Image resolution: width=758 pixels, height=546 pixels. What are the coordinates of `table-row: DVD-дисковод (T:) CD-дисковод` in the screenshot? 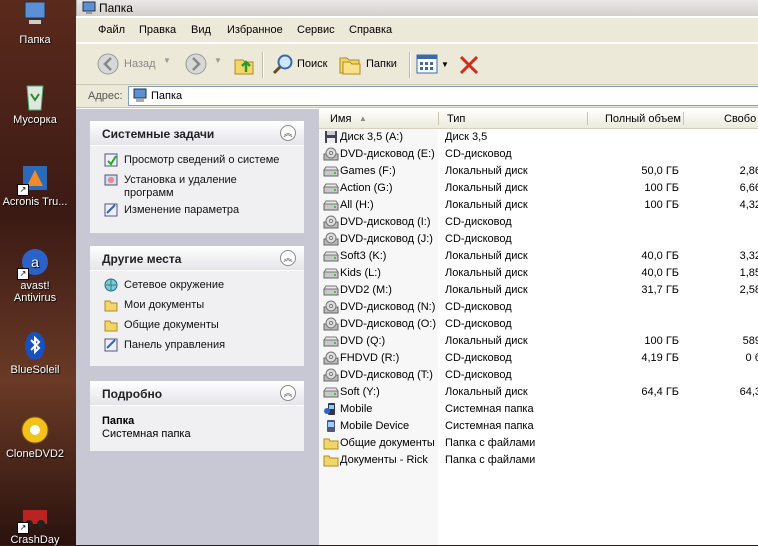 It's located at (538, 375).